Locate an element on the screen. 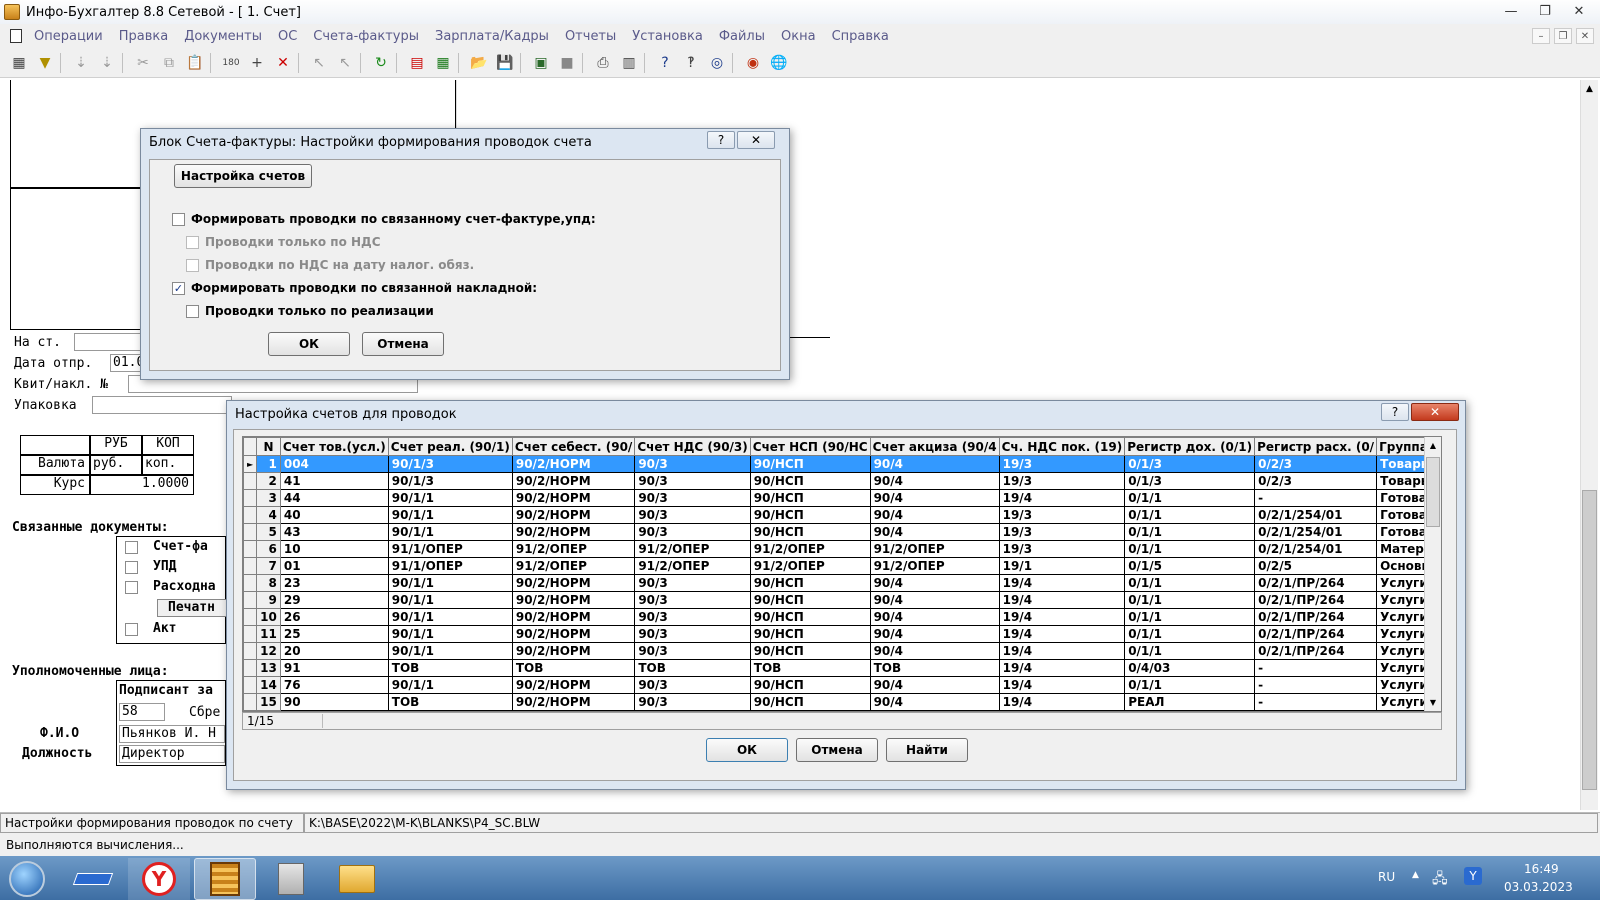 The image size is (1600, 900). spreadsheet-icon: ▦ is located at coordinates (443, 63).